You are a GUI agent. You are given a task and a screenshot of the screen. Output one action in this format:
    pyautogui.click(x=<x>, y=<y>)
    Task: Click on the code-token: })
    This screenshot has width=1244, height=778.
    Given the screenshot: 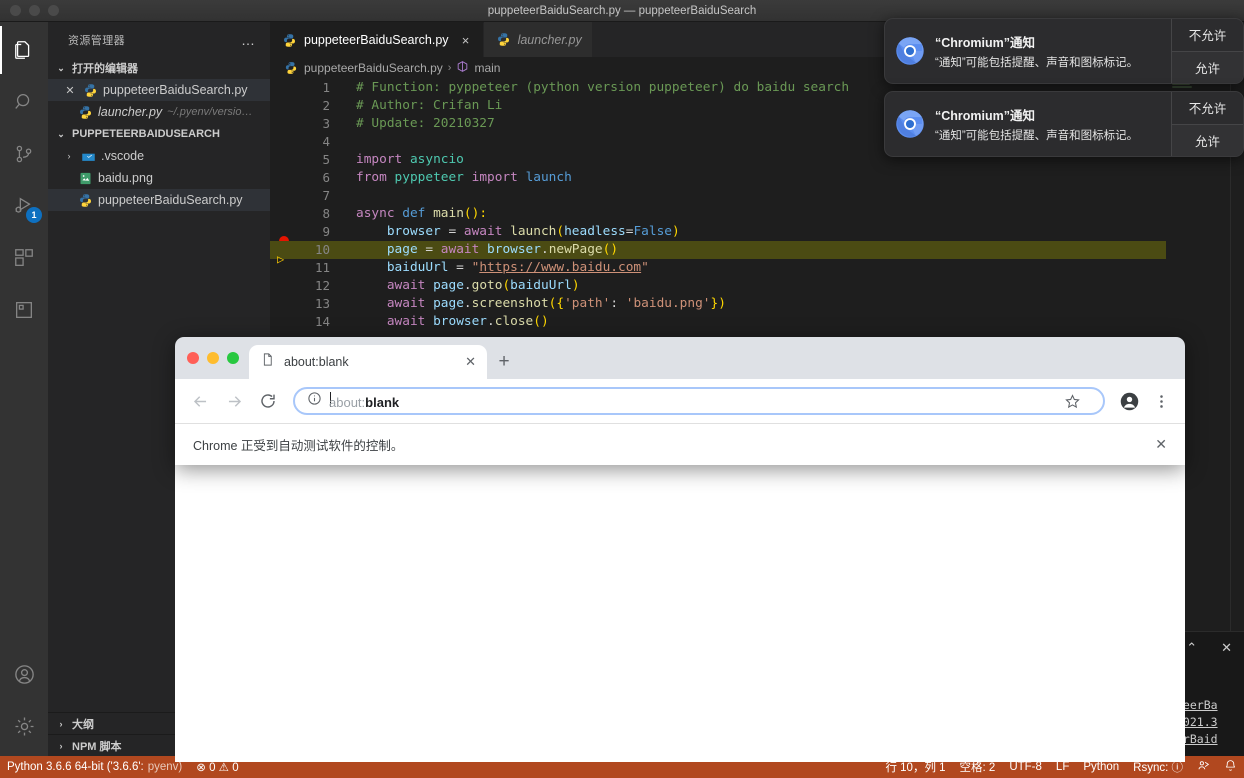 What is the action you would take?
    pyautogui.click(x=718, y=303)
    